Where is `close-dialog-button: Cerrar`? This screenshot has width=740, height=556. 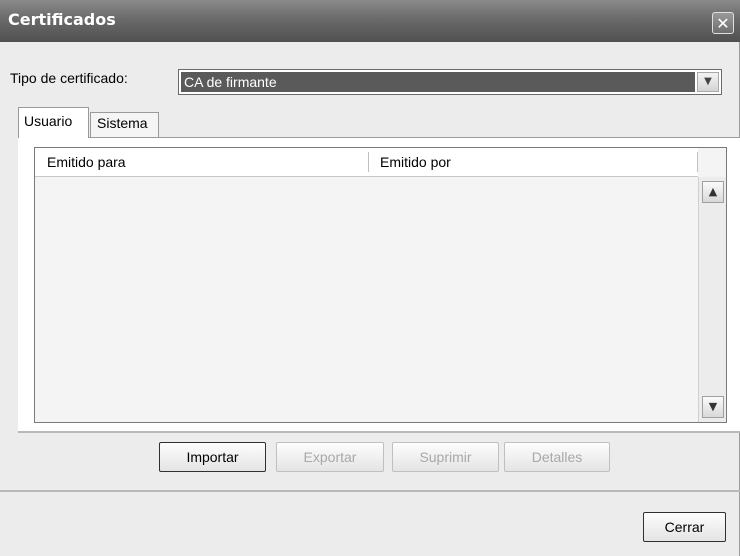
close-dialog-button: Cerrar is located at coordinates (684, 527).